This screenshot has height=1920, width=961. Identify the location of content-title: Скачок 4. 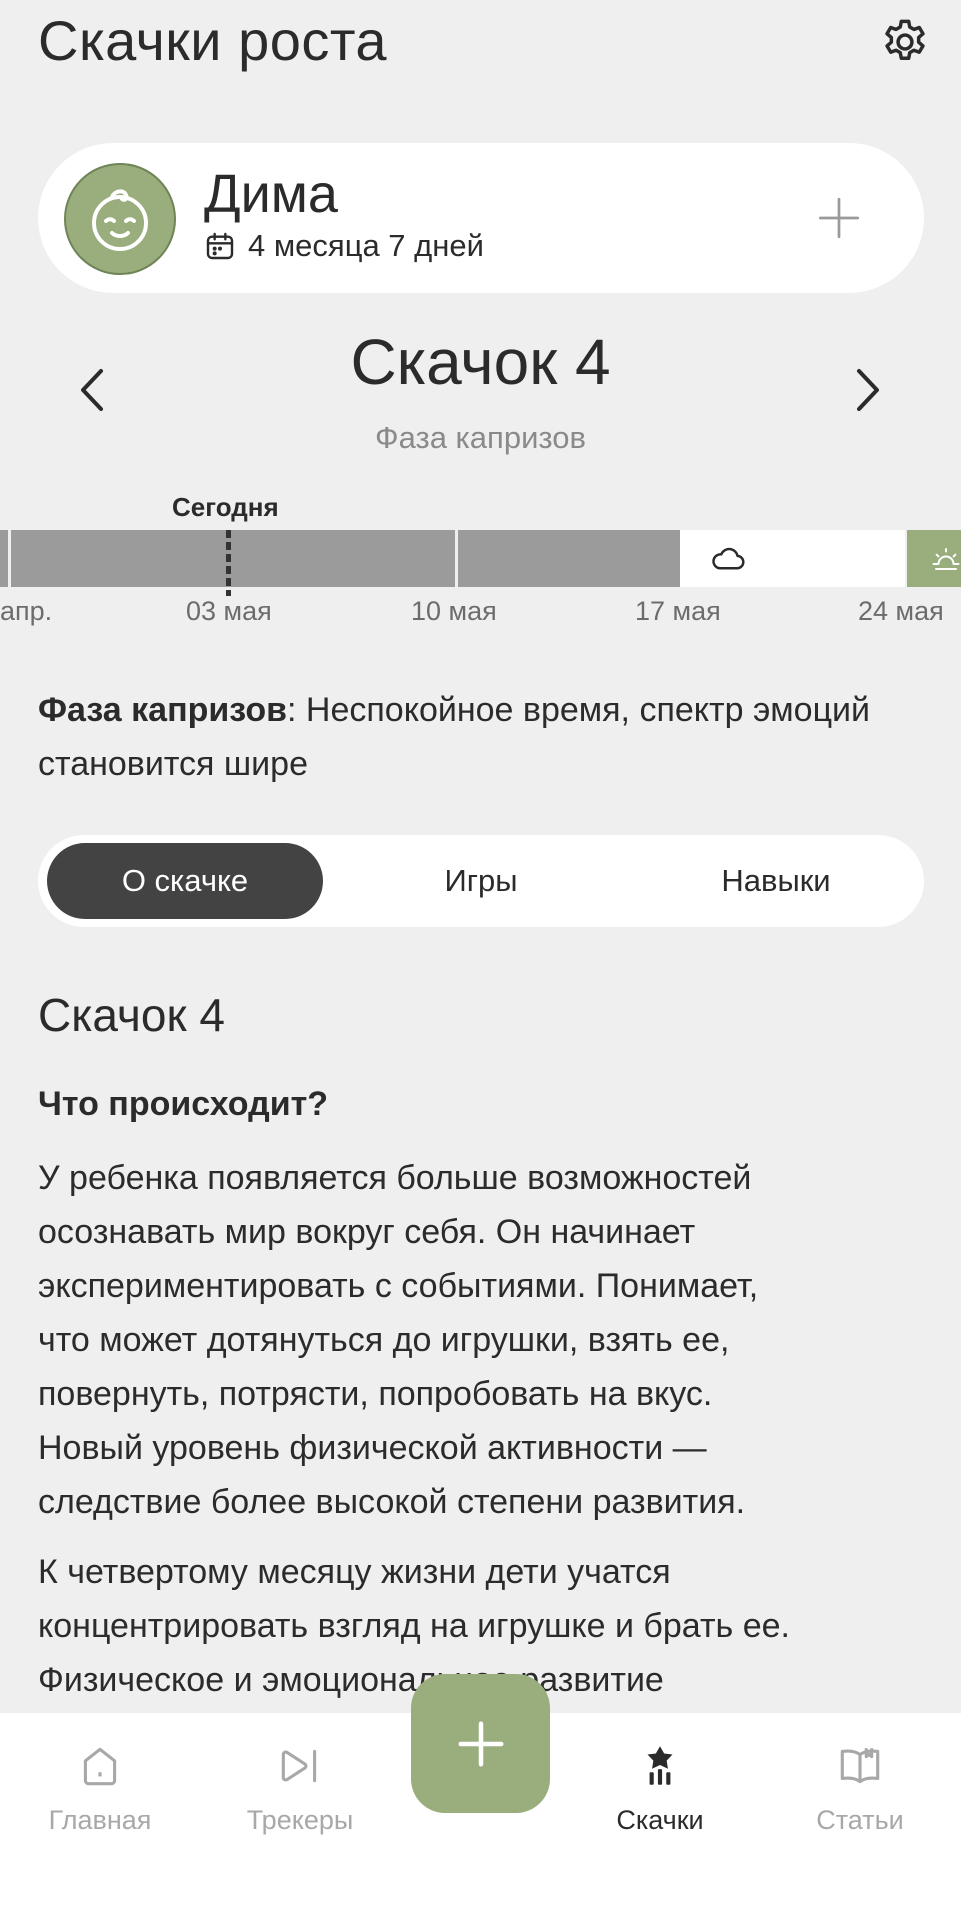
(131, 1015).